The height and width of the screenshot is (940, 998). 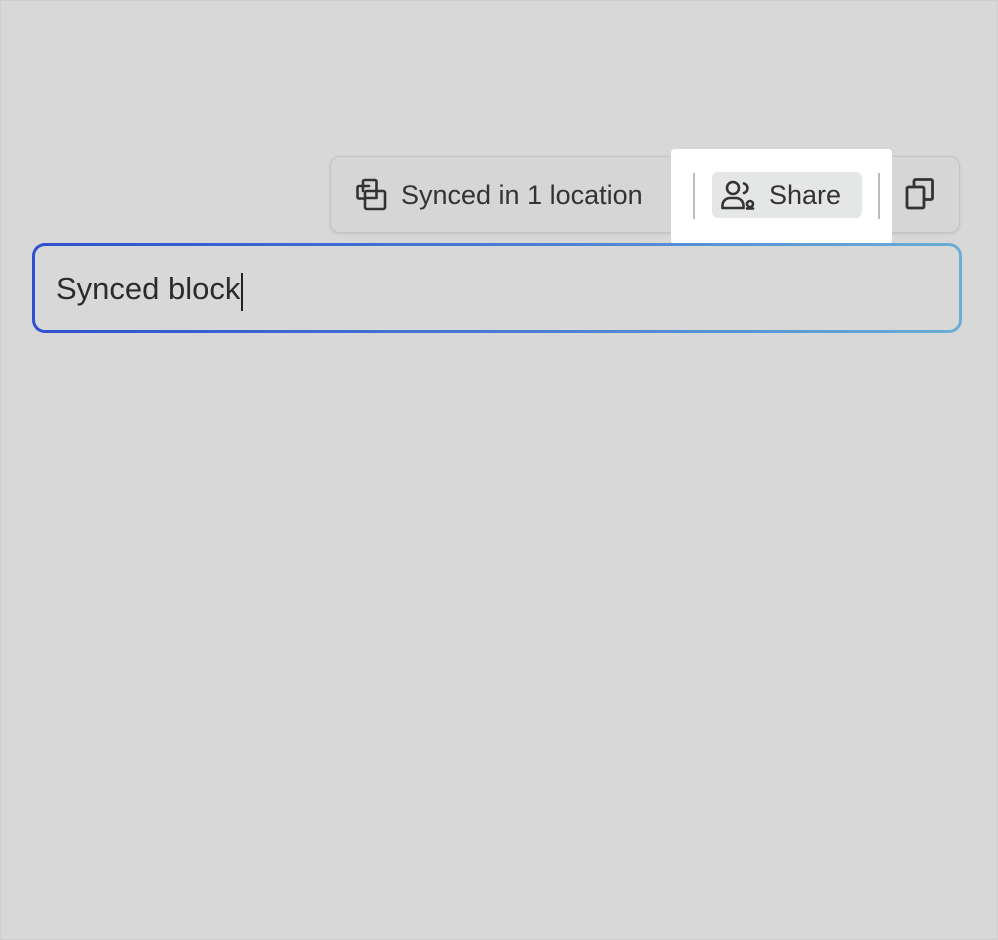 I want to click on copy-icon, so click(x=920, y=196).